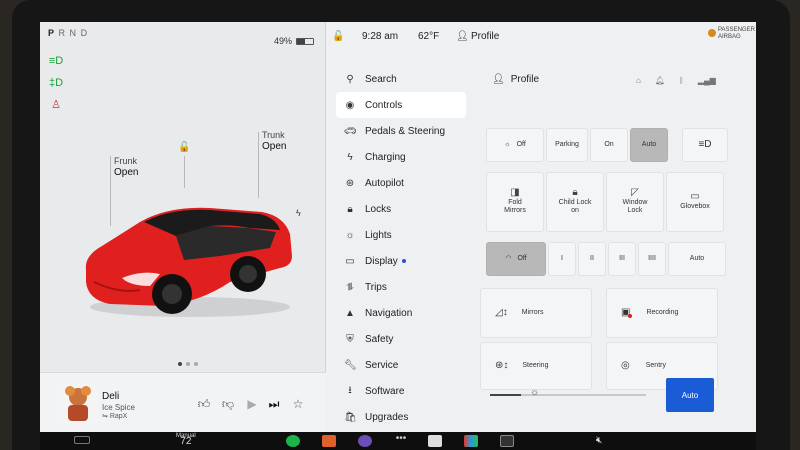 Image resolution: width=800 pixels, height=450 pixels. What do you see at coordinates (462, 36) in the screenshot?
I see `profile-status-icon: 👤︎` at bounding box center [462, 36].